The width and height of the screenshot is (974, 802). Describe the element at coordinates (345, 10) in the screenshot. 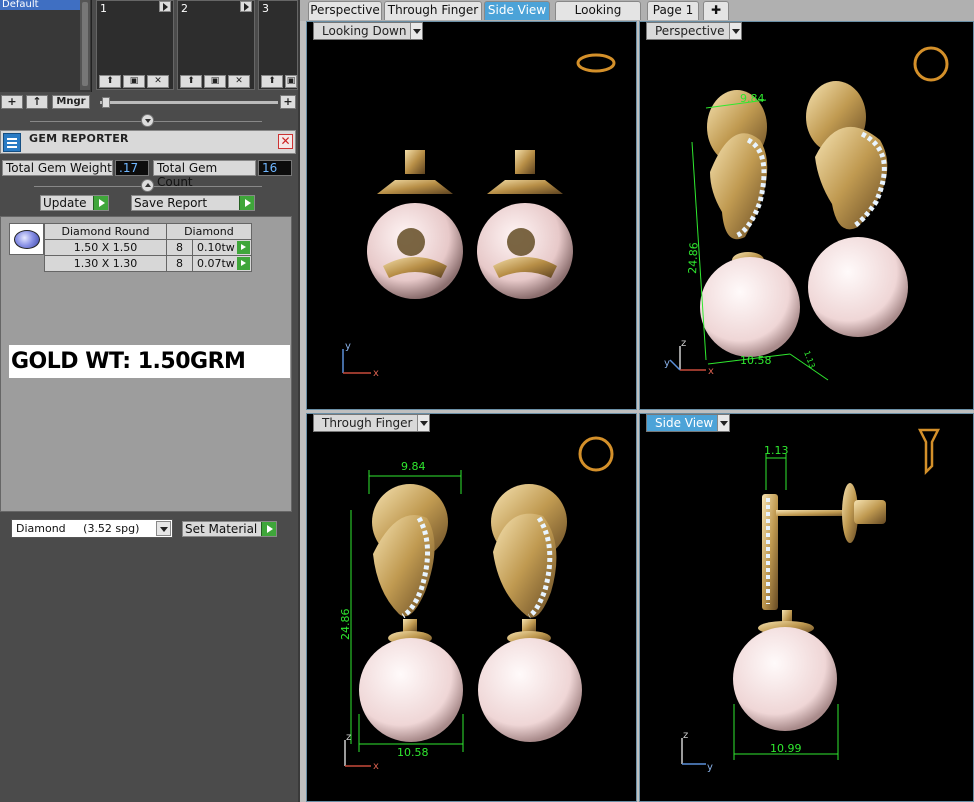

I see `tab-perspective: Perspective` at that location.